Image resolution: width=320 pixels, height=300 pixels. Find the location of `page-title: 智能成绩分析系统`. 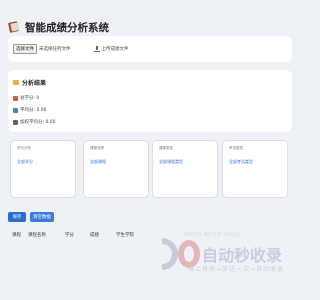

page-title: 智能成绩分析系统 is located at coordinates (67, 27).